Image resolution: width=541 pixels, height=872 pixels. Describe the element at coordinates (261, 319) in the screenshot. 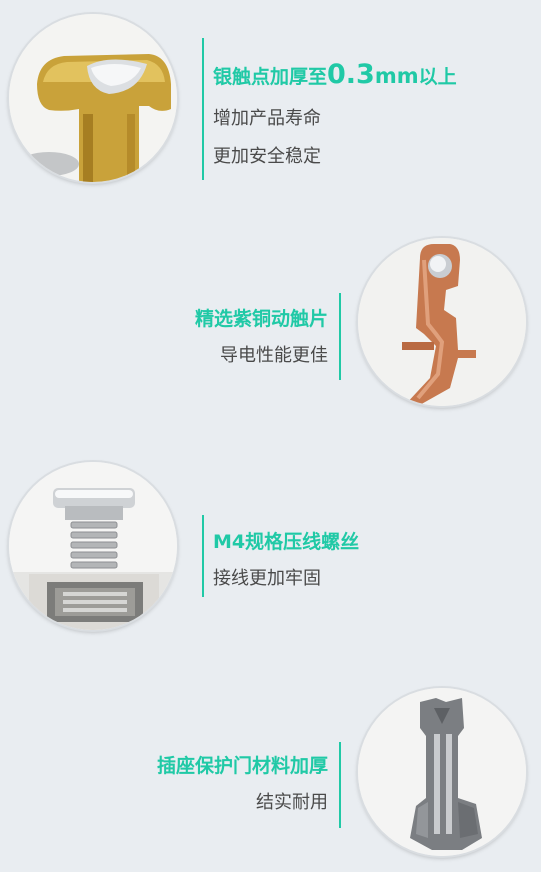

I see `feature-headline: 精选紫铜动触片` at that location.